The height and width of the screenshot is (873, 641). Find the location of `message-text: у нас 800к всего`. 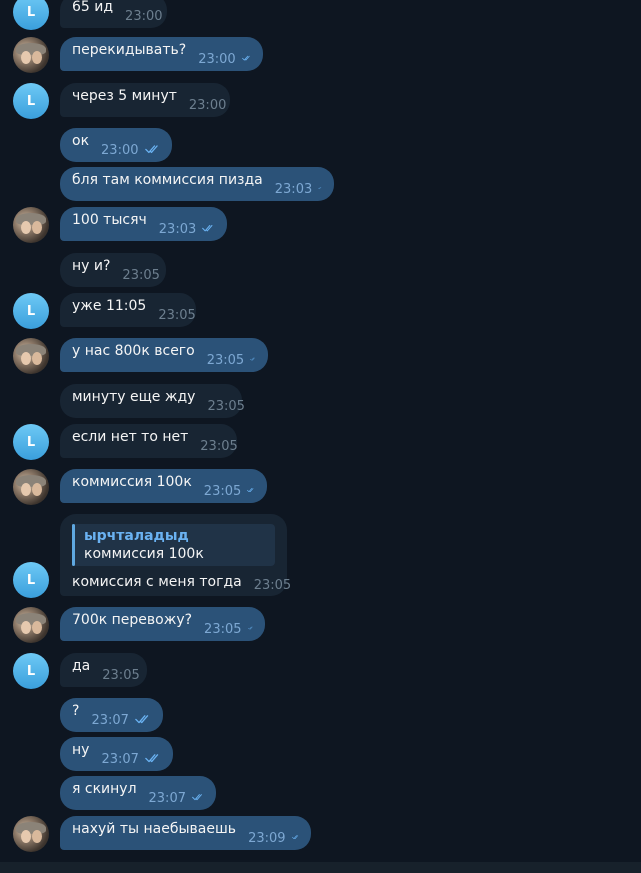

message-text: у нас 800к всего is located at coordinates (133, 351).